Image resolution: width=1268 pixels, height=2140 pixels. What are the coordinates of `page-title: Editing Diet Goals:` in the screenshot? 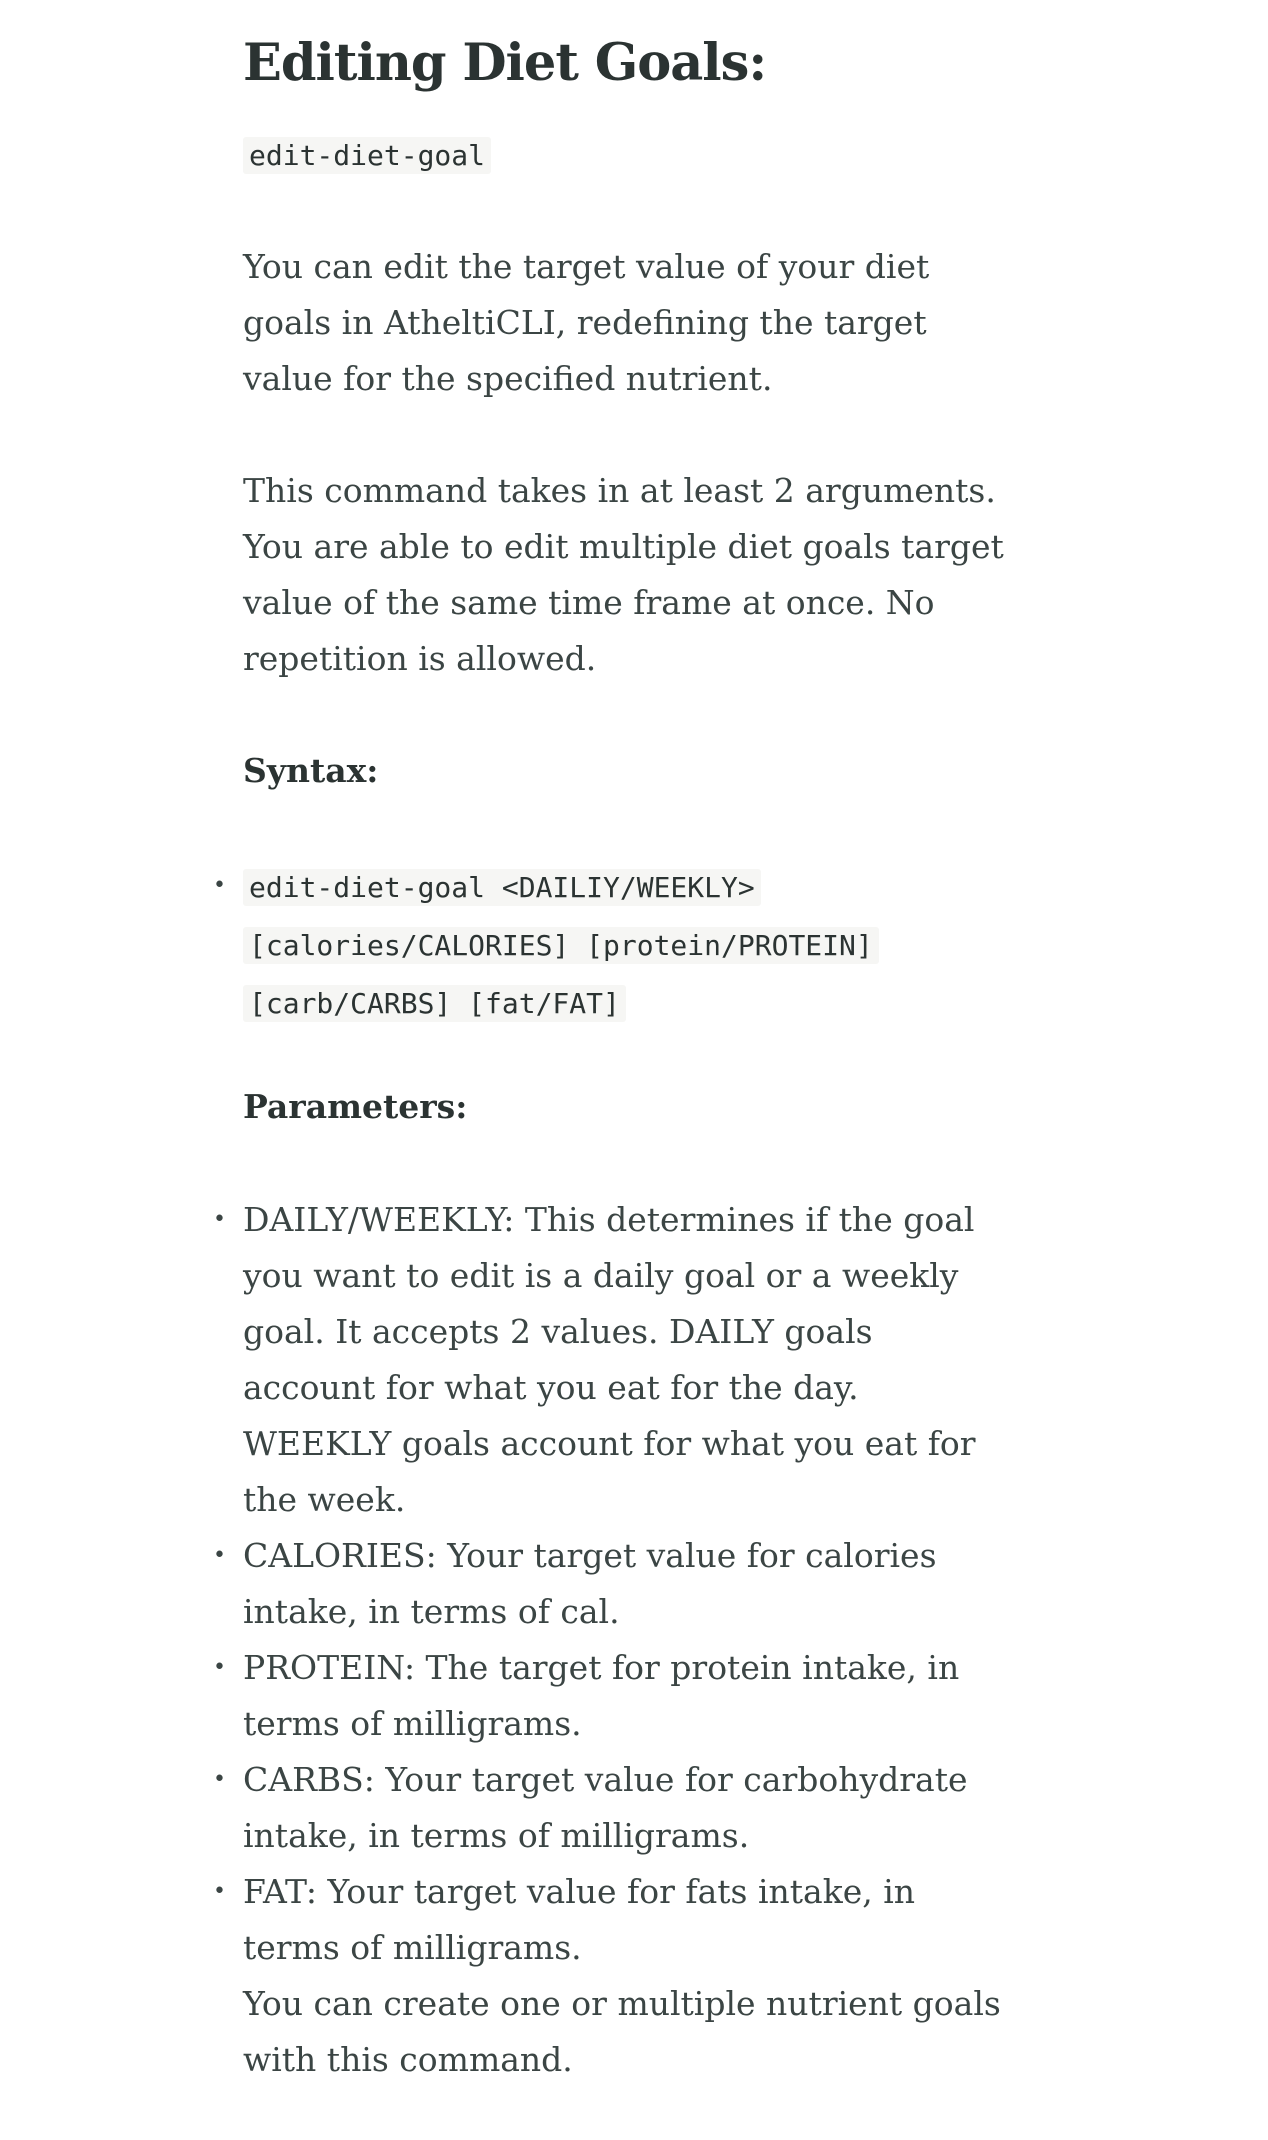 It's located at (505, 63).